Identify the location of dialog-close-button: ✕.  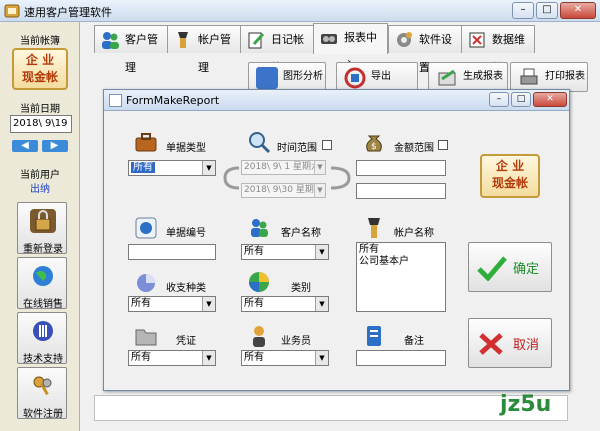
(550, 99).